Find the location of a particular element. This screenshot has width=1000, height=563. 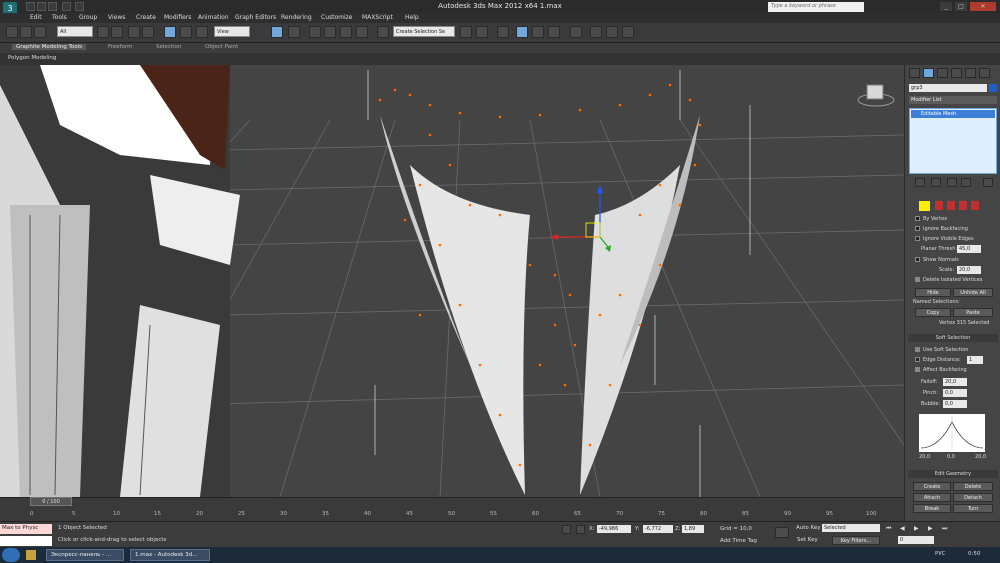

lock-selection-icon is located at coordinates (566, 529).